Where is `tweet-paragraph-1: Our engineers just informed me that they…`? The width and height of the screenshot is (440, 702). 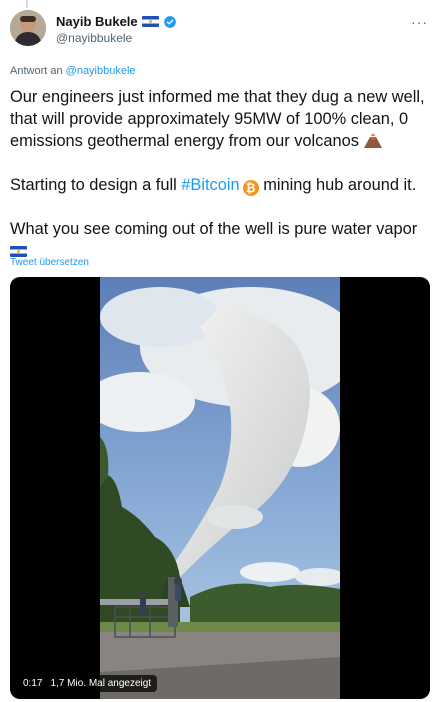 tweet-paragraph-1: Our engineers just informed me that they… is located at coordinates (222, 119).